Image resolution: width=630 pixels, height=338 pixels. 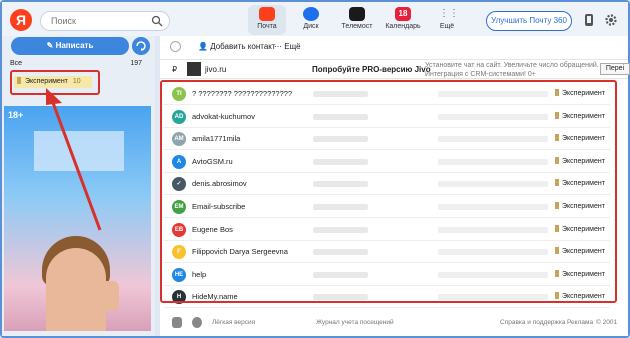 I want to click on calendar-icon: 18, so click(x=403, y=14).